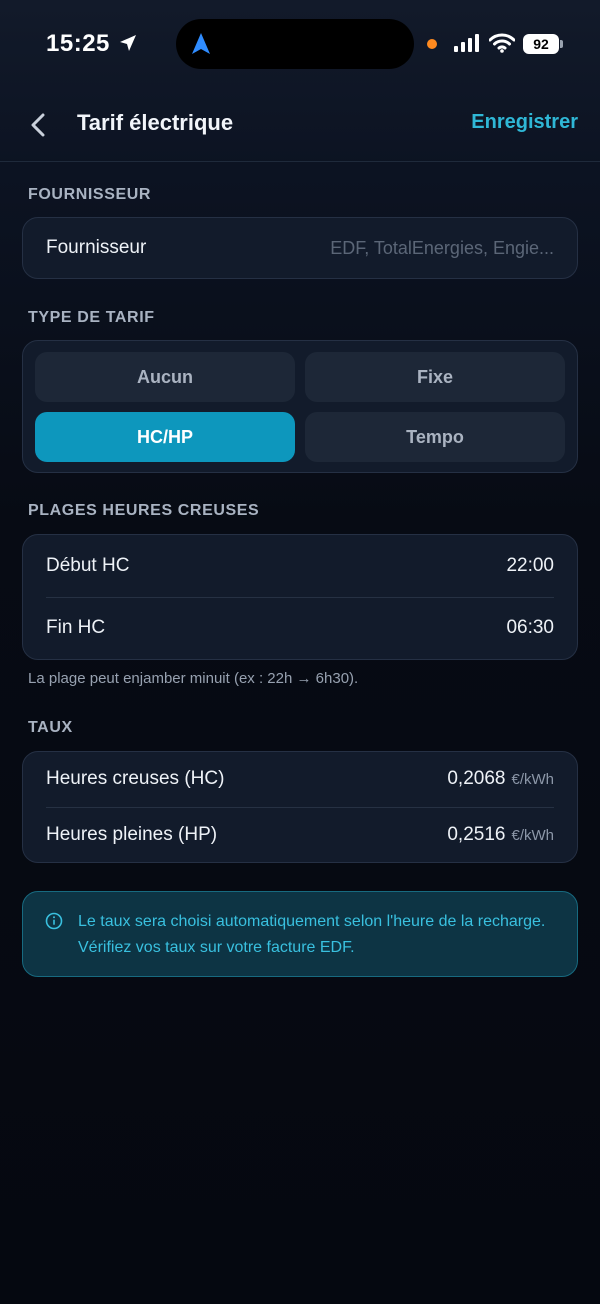 The height and width of the screenshot is (1304, 600). Describe the element at coordinates (561, 44) in the screenshot. I see `battery-tip` at that location.